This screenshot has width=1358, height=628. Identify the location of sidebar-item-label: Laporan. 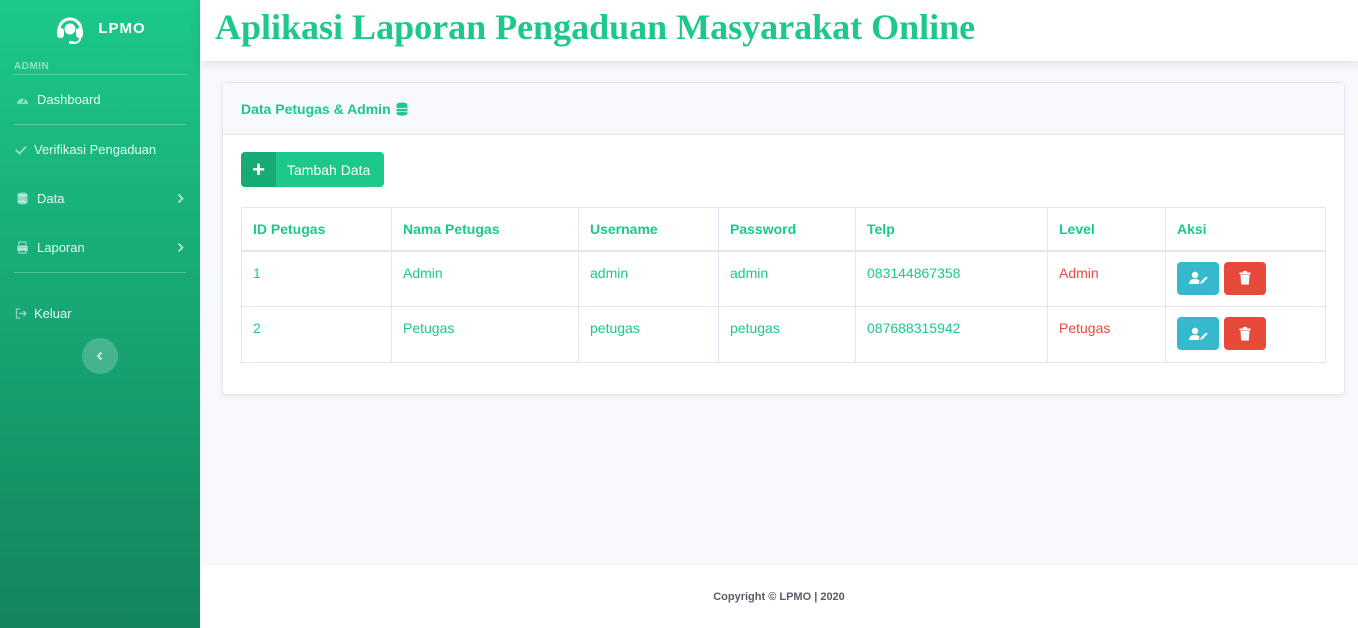
(61, 247).